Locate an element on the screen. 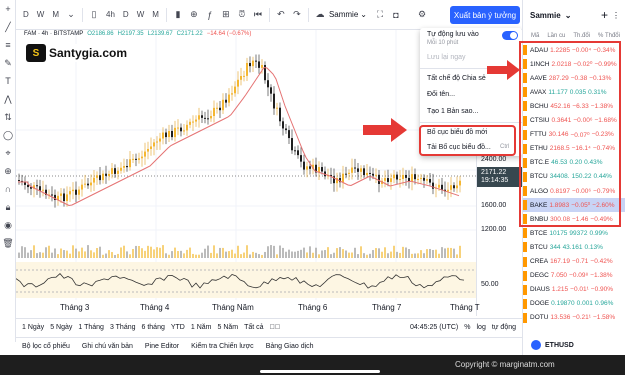 This screenshot has height=375, width=625. menu-share-all: Tất chế độ Chia sẻ is located at coordinates (456, 78).